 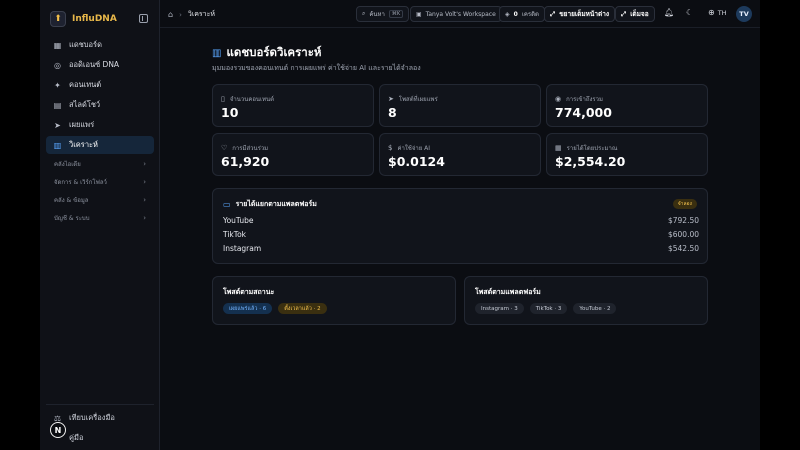 I want to click on language-label: TH, so click(x=722, y=12).